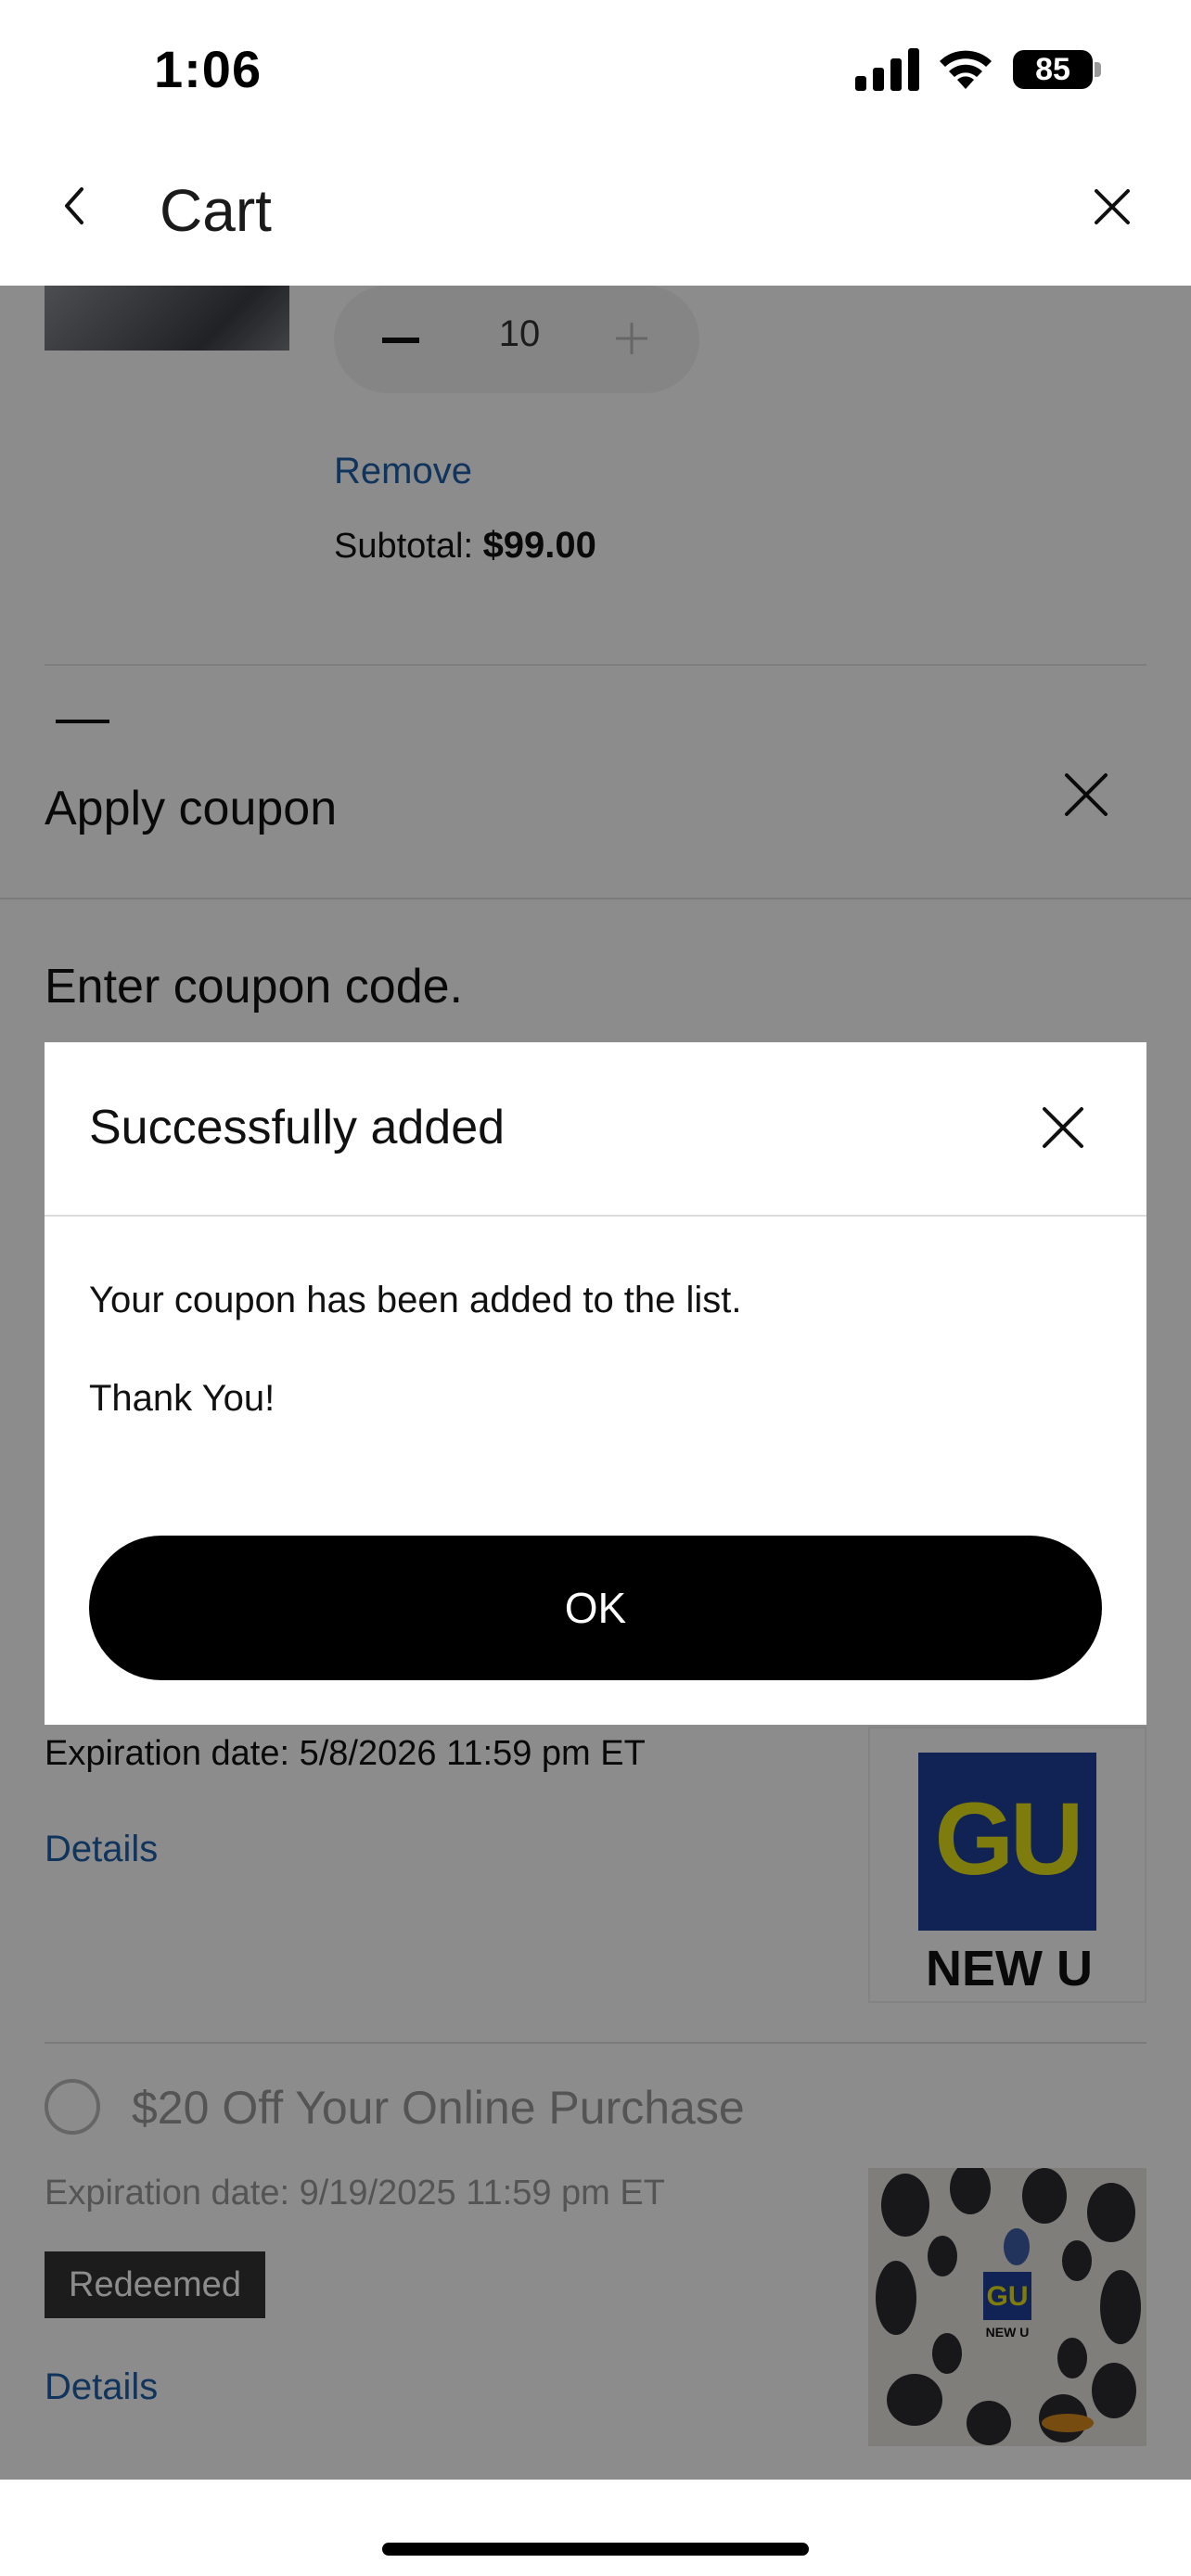  I want to click on home-indicator, so click(595, 2549).